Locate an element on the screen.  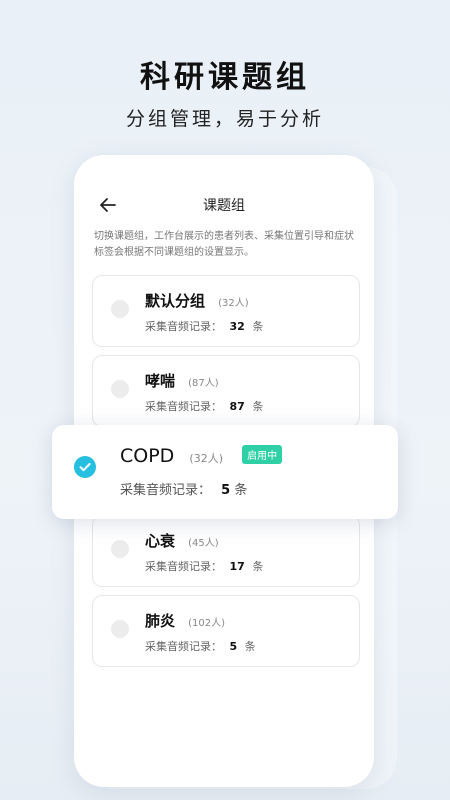
radio-selected is located at coordinates (85, 467).